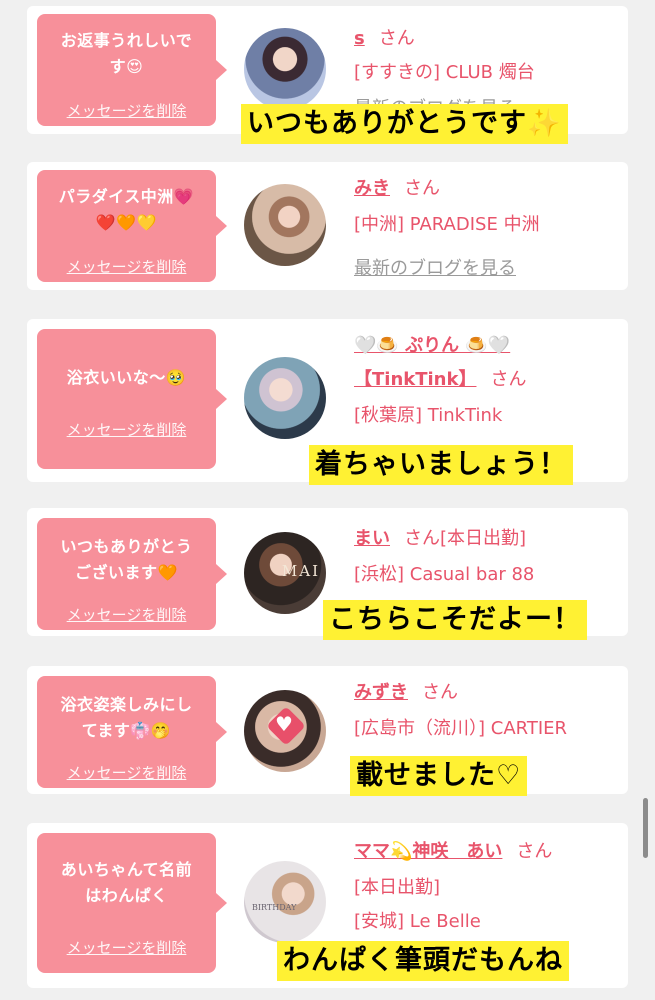 The image size is (655, 1000). I want to click on sender-name: 🤍🍮 ぷりん 🍮🤍, so click(432, 345).